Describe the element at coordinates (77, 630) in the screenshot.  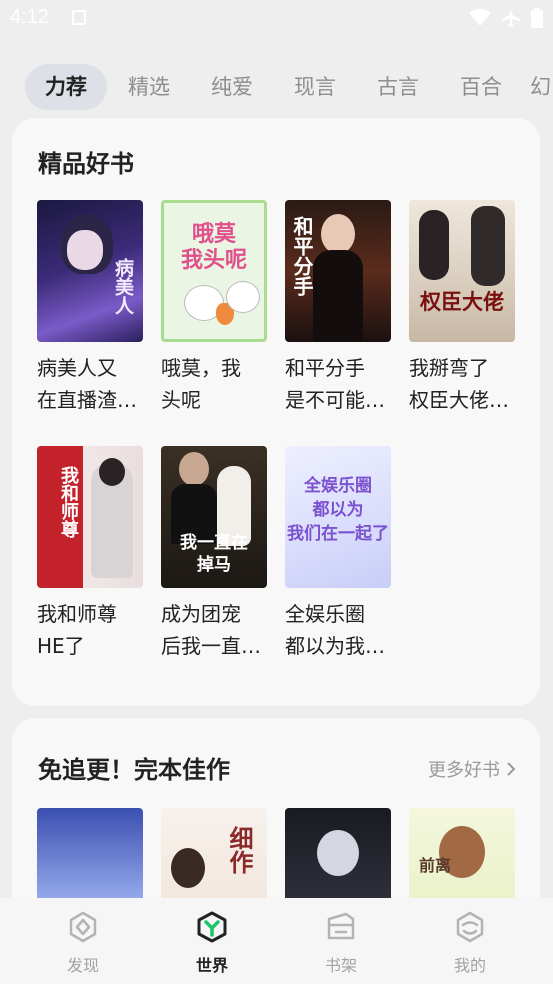
I see `book-title: 我和师尊 HE了` at that location.